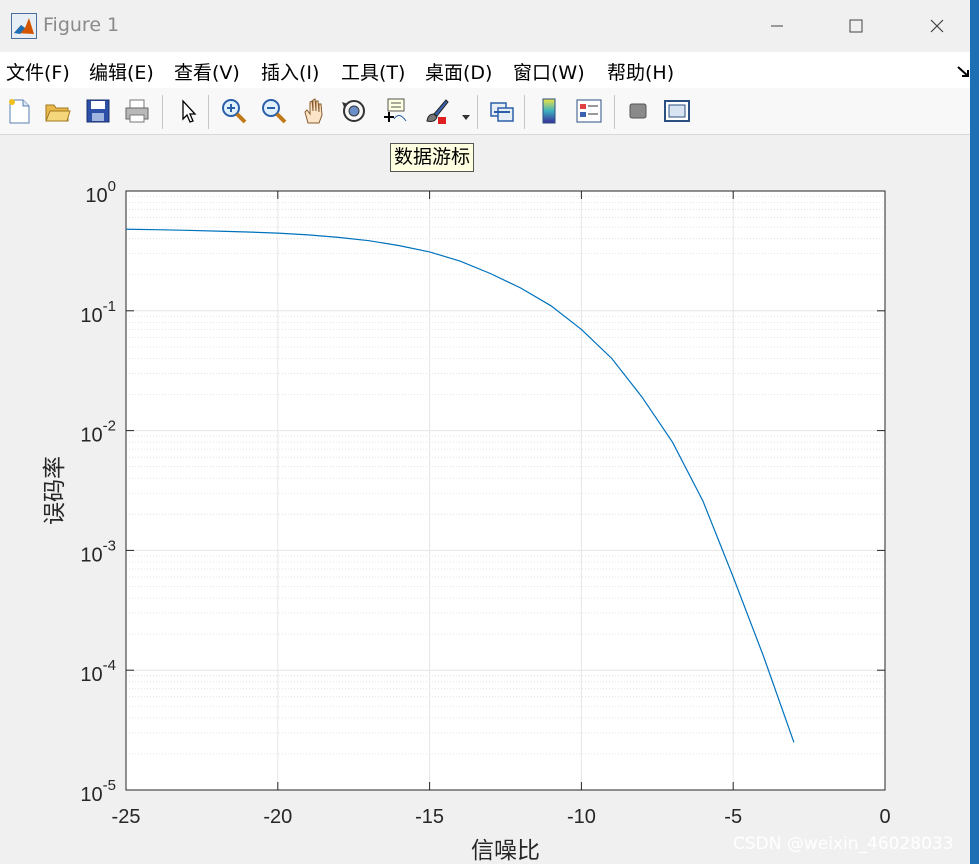 The image size is (979, 864). Describe the element at coordinates (974, 432) in the screenshot. I see `window-edge` at that location.